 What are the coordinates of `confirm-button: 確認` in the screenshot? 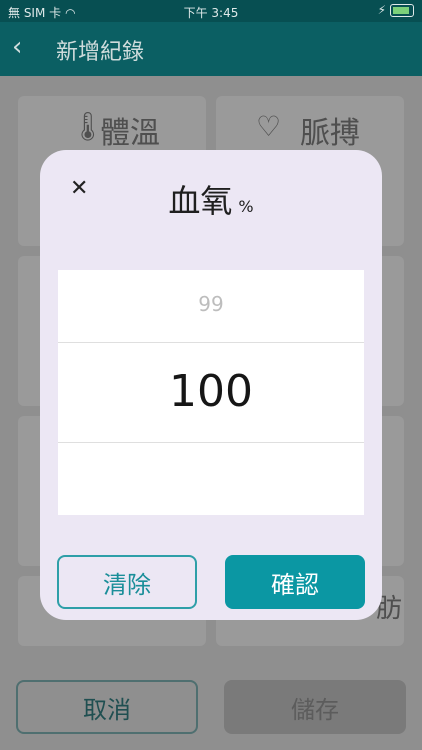 It's located at (295, 582).